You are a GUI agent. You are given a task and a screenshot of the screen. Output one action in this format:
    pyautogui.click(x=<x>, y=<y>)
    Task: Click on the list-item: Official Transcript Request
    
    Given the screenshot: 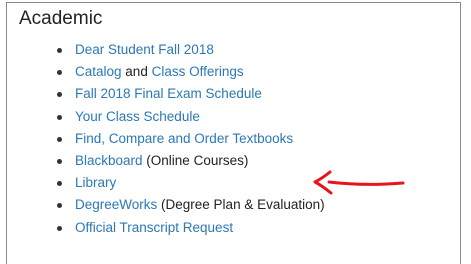 What is the action you would take?
    pyautogui.click(x=191, y=228)
    